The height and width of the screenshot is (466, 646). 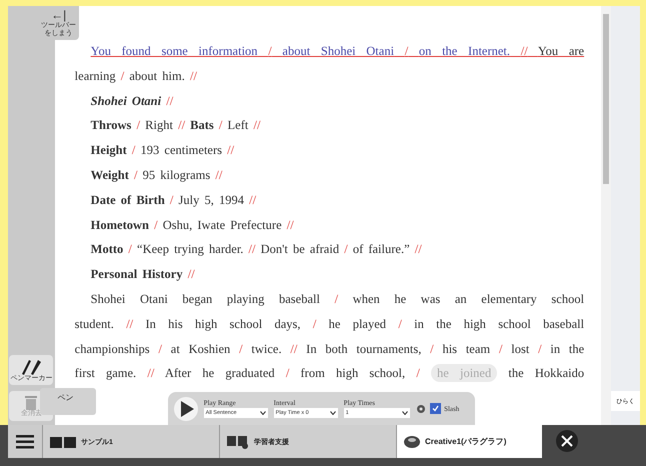 What do you see at coordinates (94, 323) in the screenshot?
I see `passage-text: student.` at bounding box center [94, 323].